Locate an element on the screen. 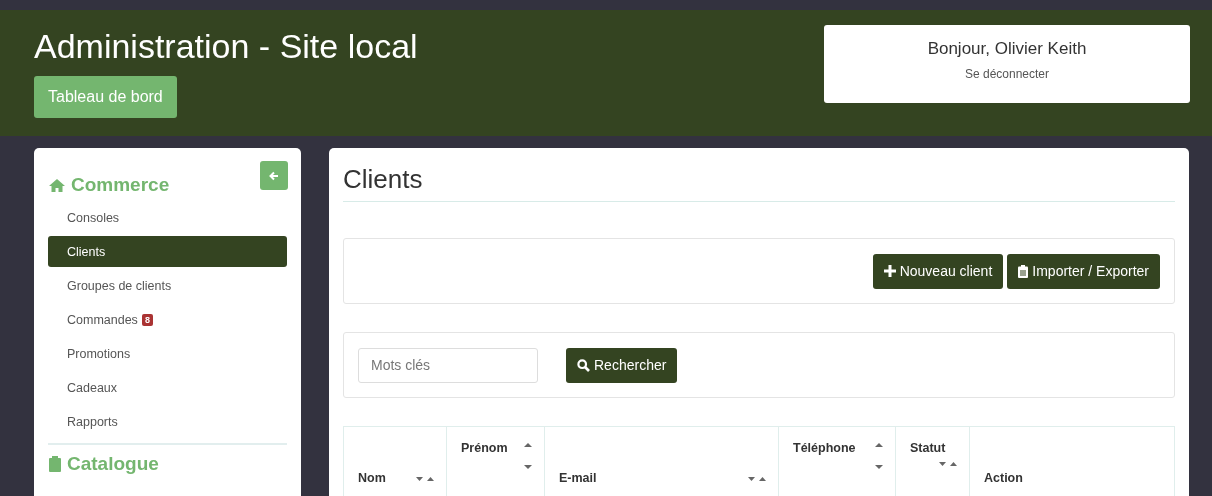 The height and width of the screenshot is (496, 1212). sidebar-item: Groupes de clients is located at coordinates (167, 285).